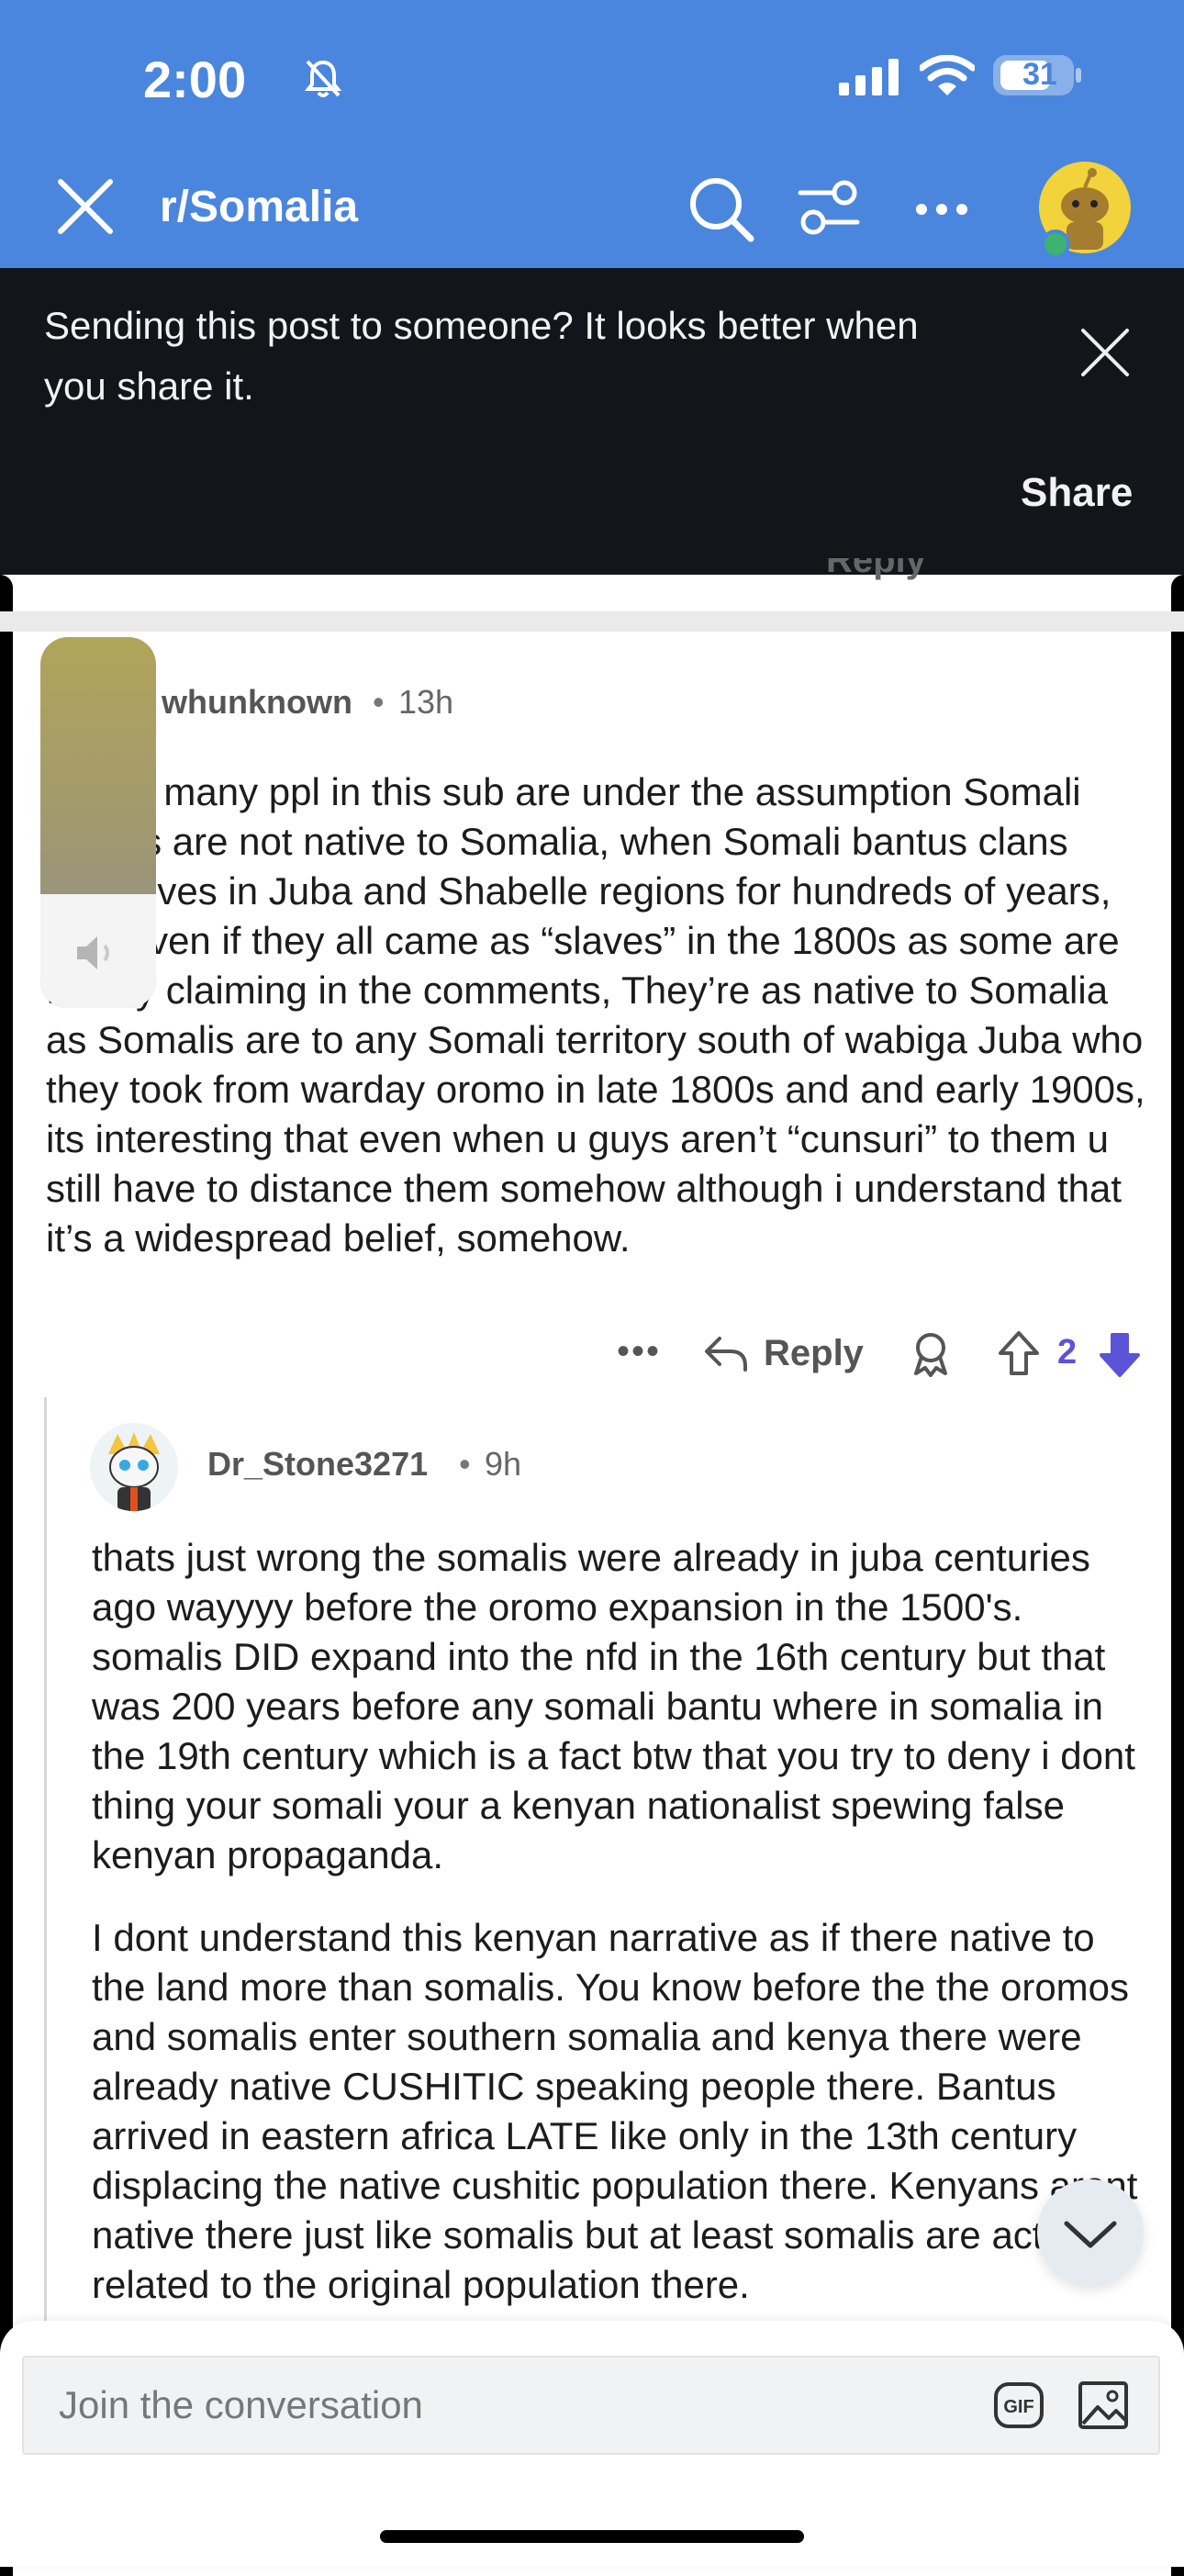  Describe the element at coordinates (241, 2404) in the screenshot. I see `comment-input-placeholder: Join the conversation` at that location.